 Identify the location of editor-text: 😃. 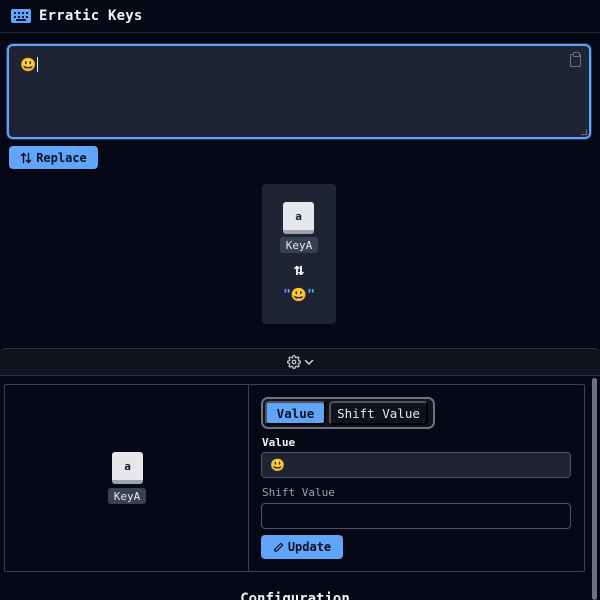
(28, 65).